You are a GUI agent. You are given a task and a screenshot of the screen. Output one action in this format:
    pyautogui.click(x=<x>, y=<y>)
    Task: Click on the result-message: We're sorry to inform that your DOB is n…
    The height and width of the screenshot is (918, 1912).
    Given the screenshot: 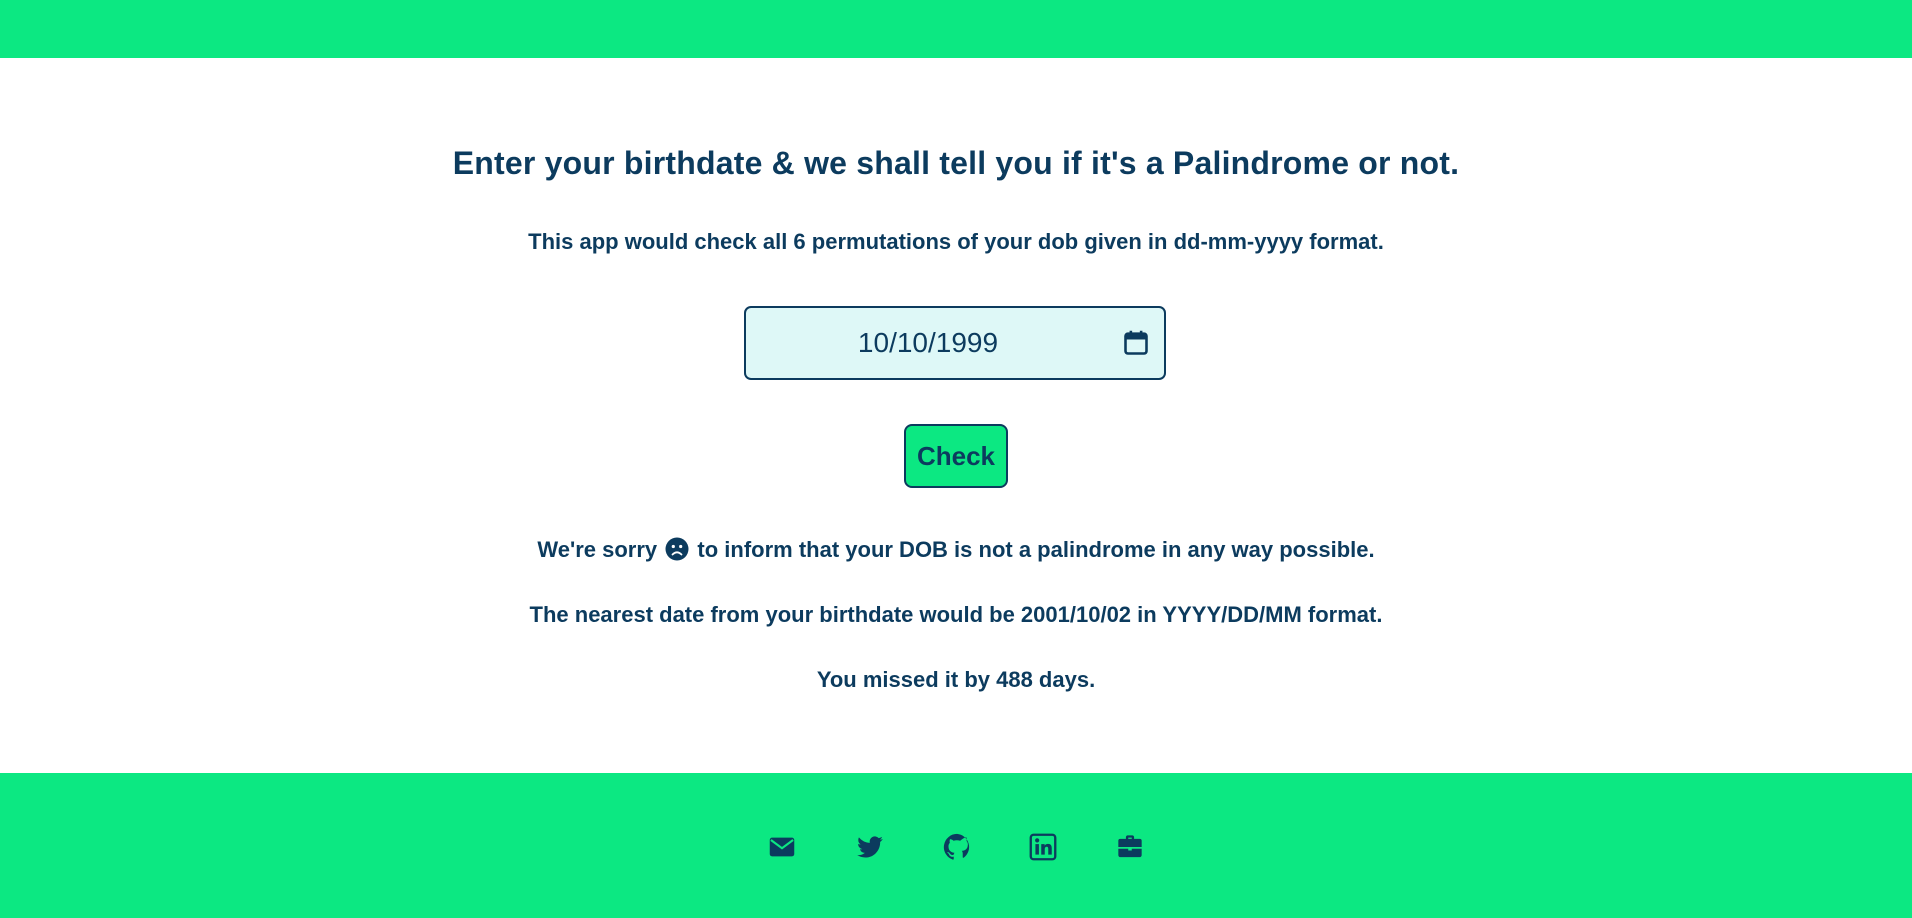 What is the action you would take?
    pyautogui.click(x=956, y=550)
    